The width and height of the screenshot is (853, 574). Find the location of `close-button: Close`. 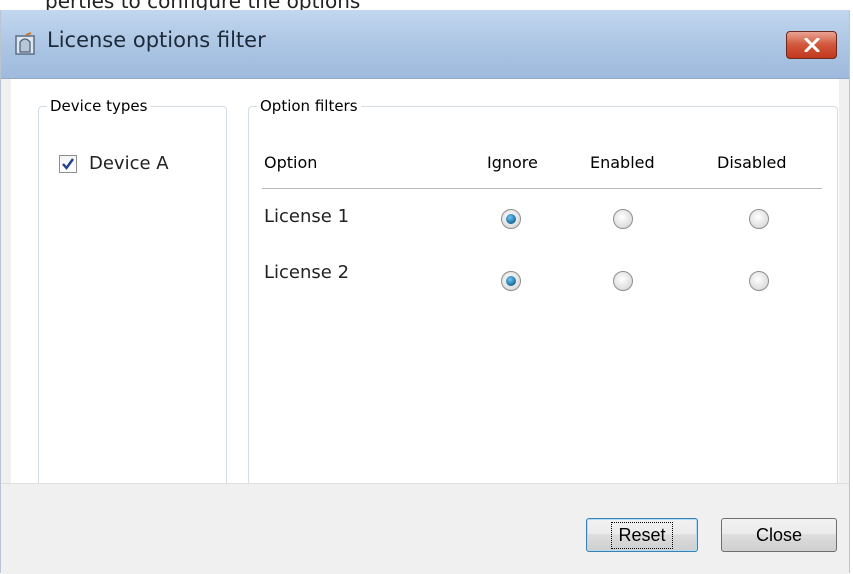

close-button: Close is located at coordinates (779, 535).